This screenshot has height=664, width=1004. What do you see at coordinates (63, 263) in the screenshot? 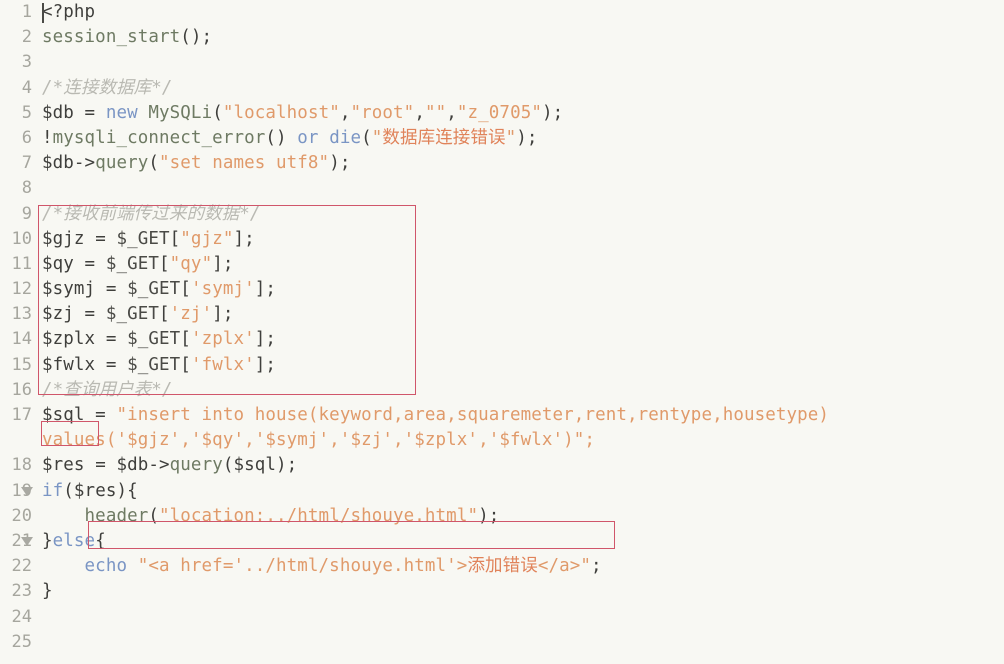
I see `token-plain: $qy` at bounding box center [63, 263].